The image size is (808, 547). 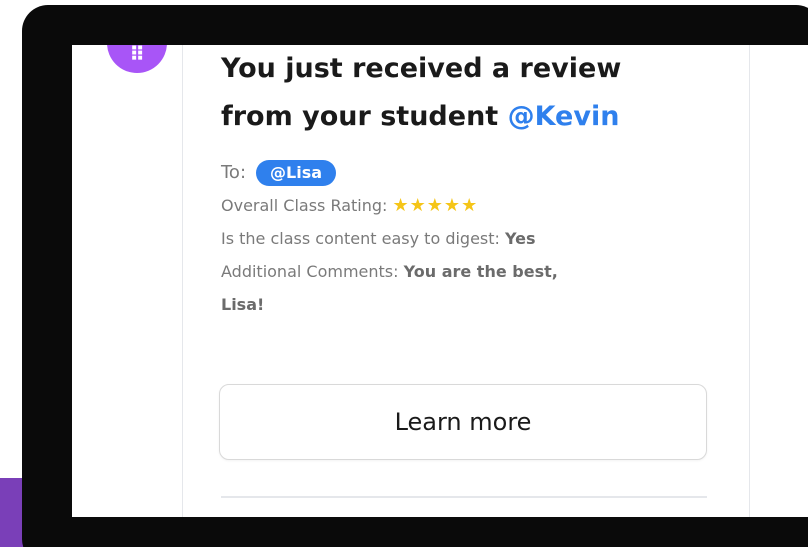 I want to click on title-line-1: You just received a review, so click(x=421, y=68).